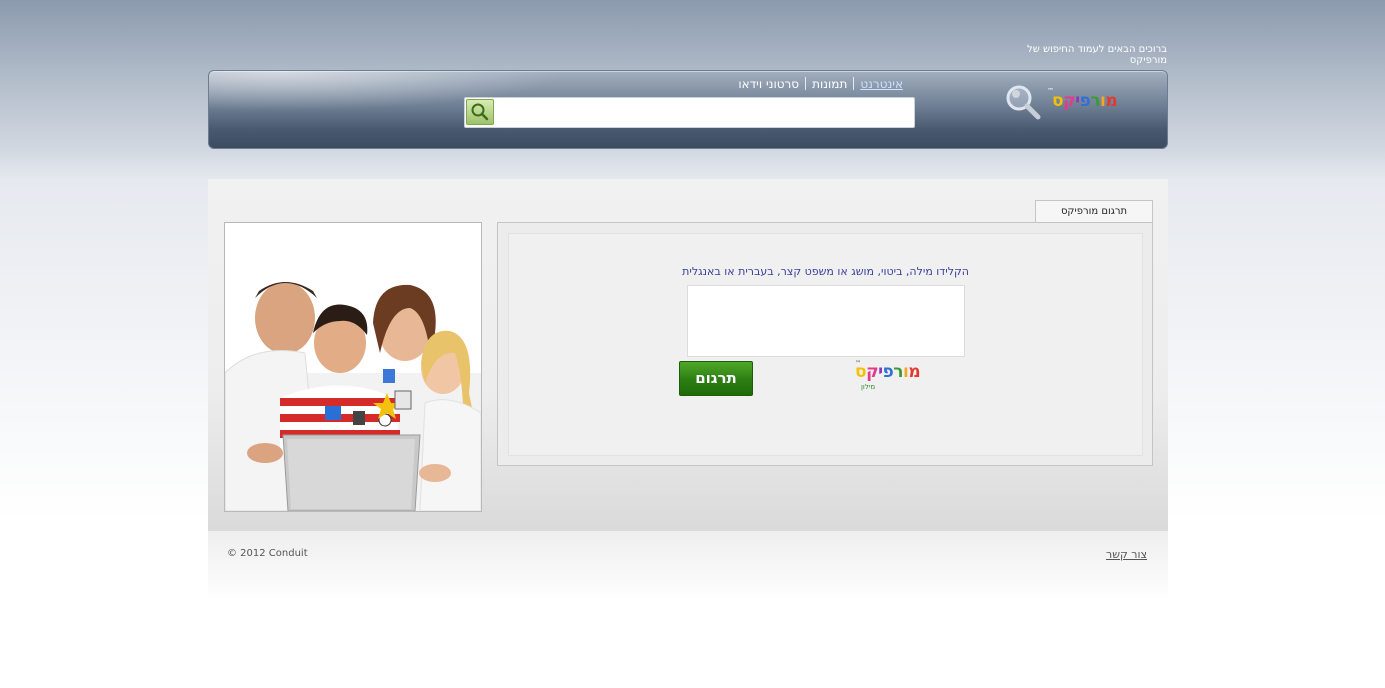  Describe the element at coordinates (1023, 102) in the screenshot. I see `magnifier-icon` at that location.